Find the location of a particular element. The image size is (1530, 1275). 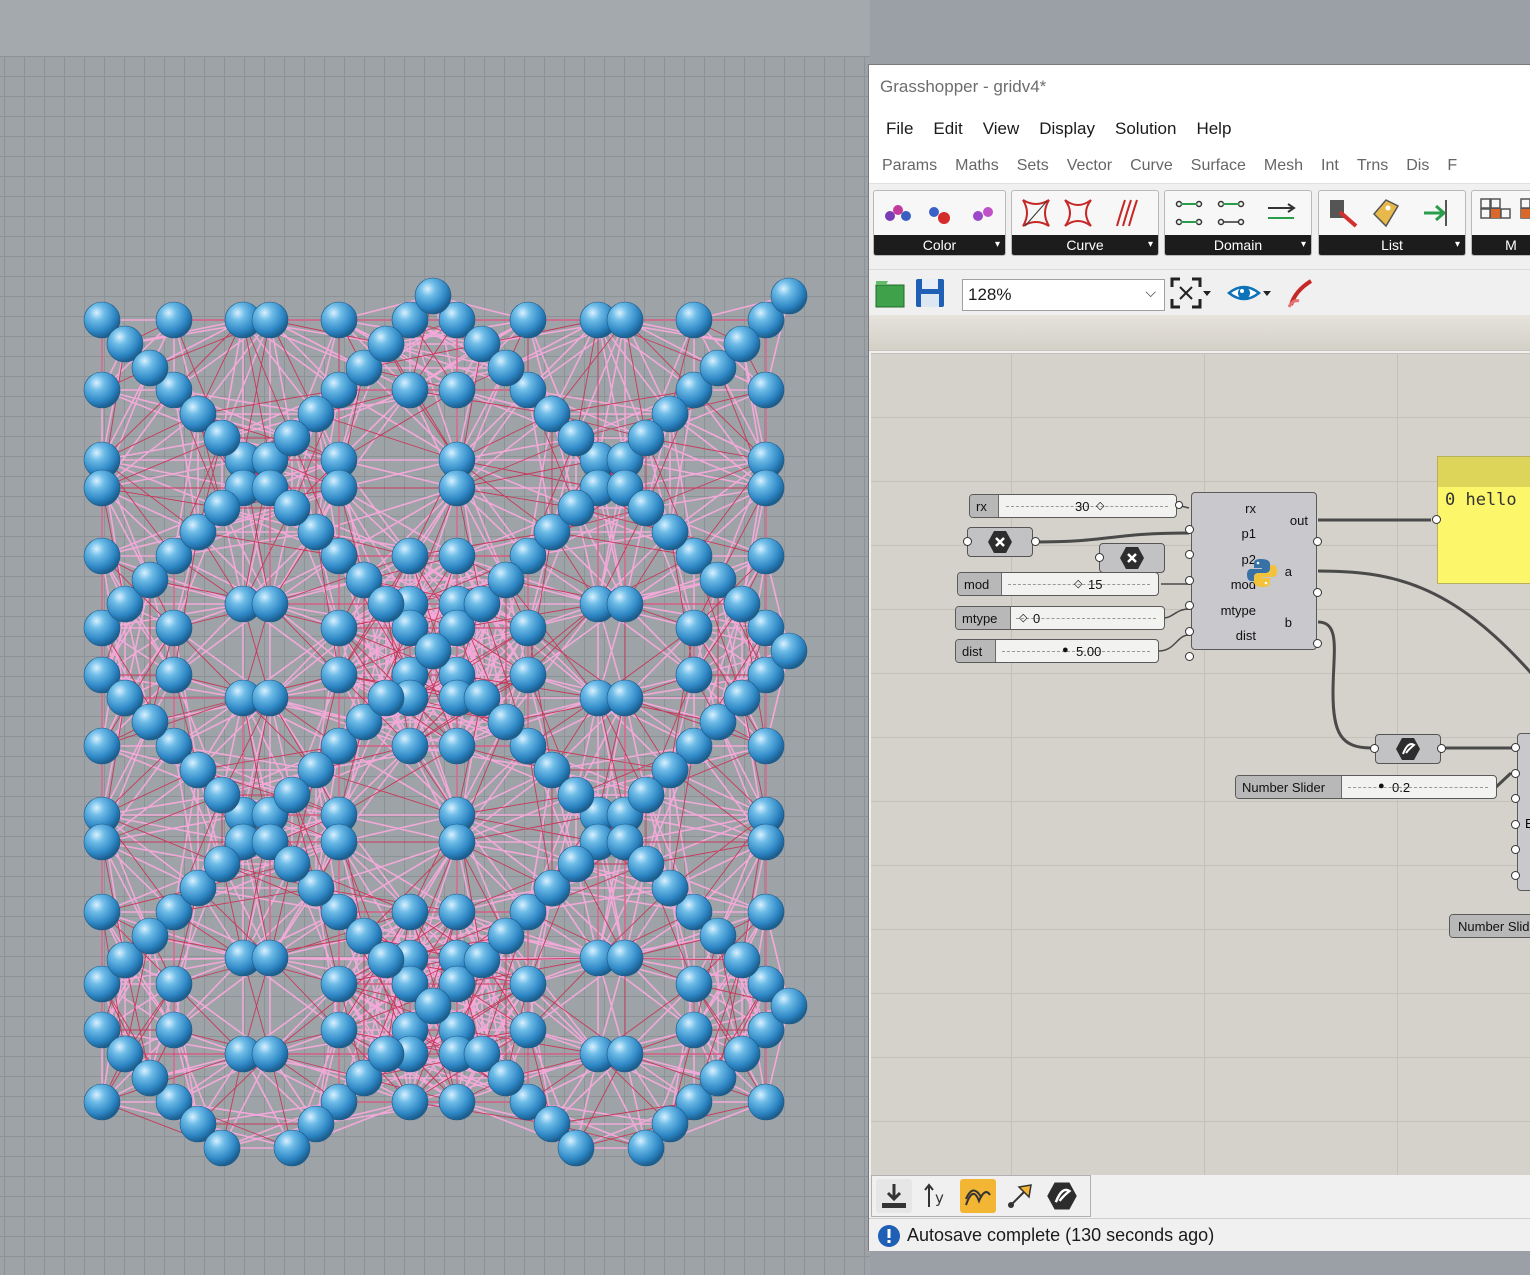

slider-mod-handle-icon: ◇ is located at coordinates (1078, 583).